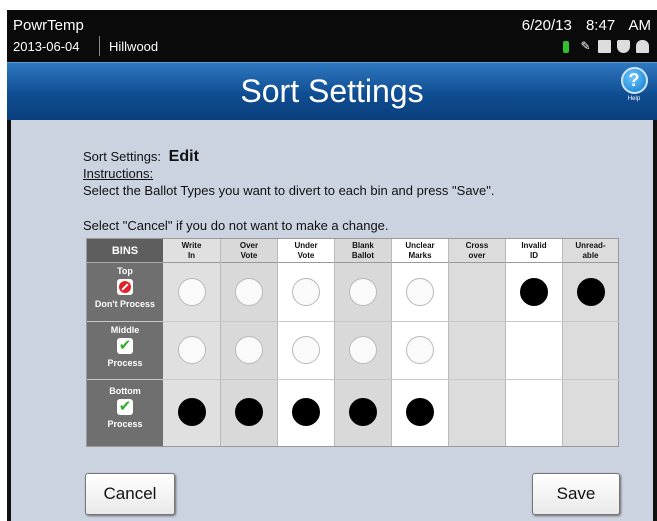 This screenshot has width=657, height=521. Describe the element at coordinates (125, 287) in the screenshot. I see `no-entry-icon` at that location.